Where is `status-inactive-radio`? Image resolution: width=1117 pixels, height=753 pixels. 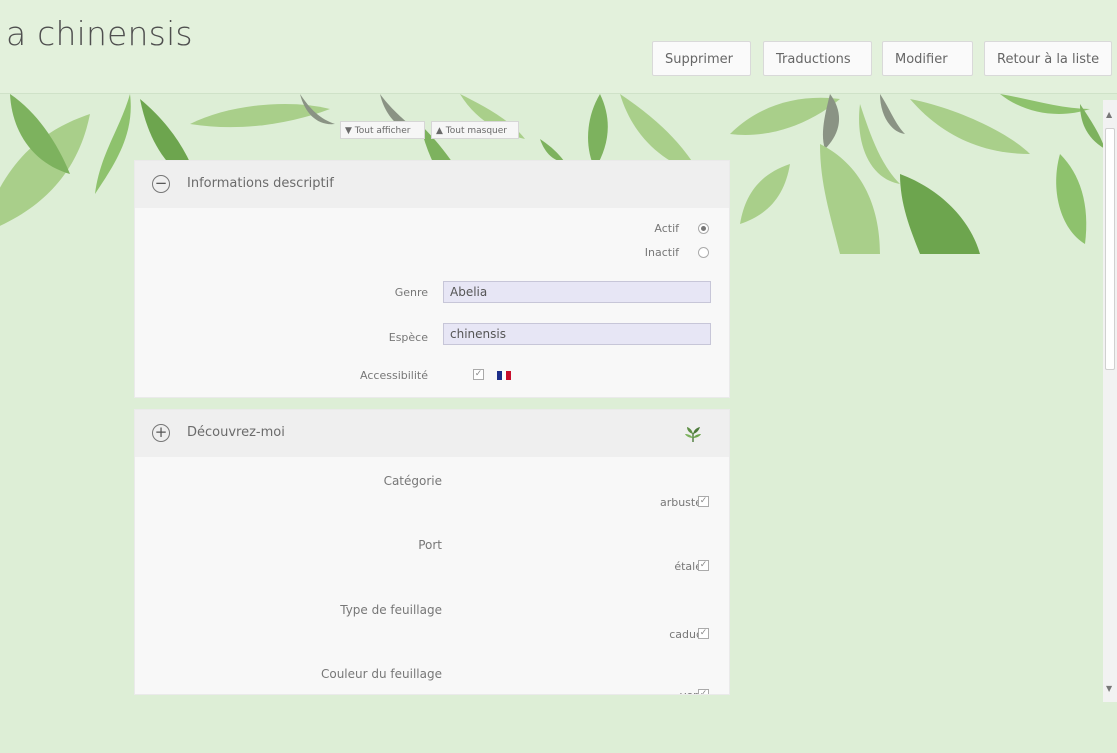 status-inactive-radio is located at coordinates (703, 252).